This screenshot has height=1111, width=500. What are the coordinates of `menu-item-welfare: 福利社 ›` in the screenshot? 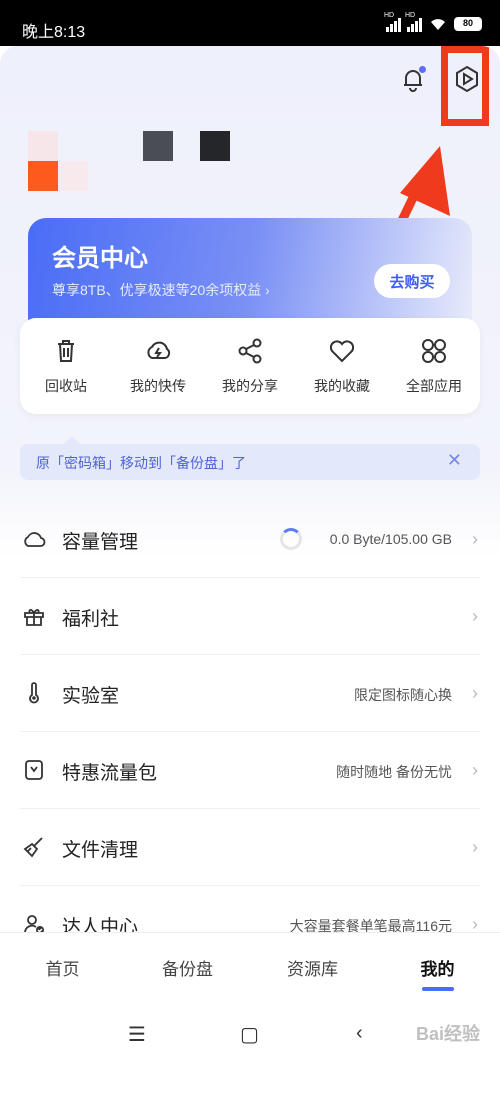 It's located at (250, 616).